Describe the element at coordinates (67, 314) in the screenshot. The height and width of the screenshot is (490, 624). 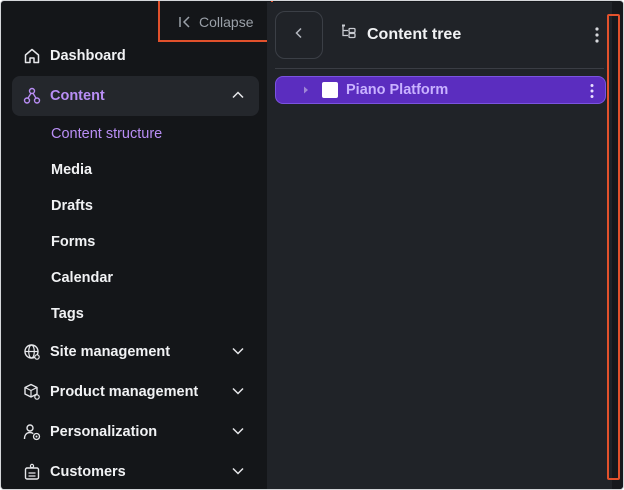
I see `sidebar-subitem-tags: Tags` at that location.